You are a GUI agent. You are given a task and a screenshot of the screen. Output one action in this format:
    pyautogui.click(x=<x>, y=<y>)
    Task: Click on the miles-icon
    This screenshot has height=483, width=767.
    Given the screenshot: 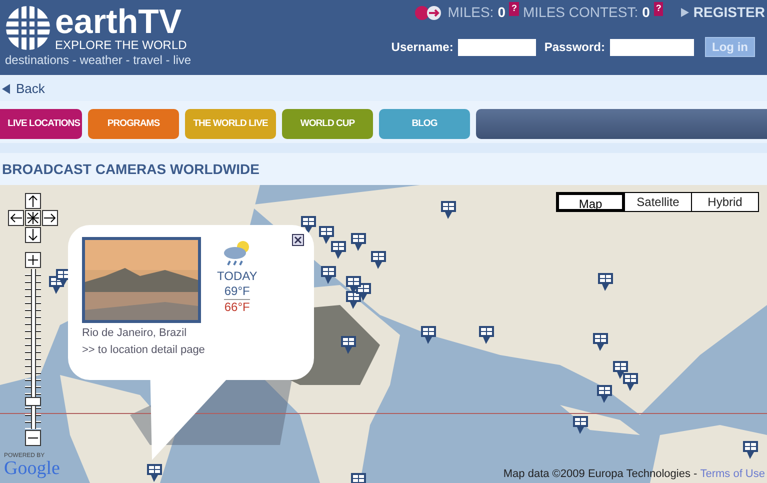 What is the action you would take?
    pyautogui.click(x=429, y=12)
    